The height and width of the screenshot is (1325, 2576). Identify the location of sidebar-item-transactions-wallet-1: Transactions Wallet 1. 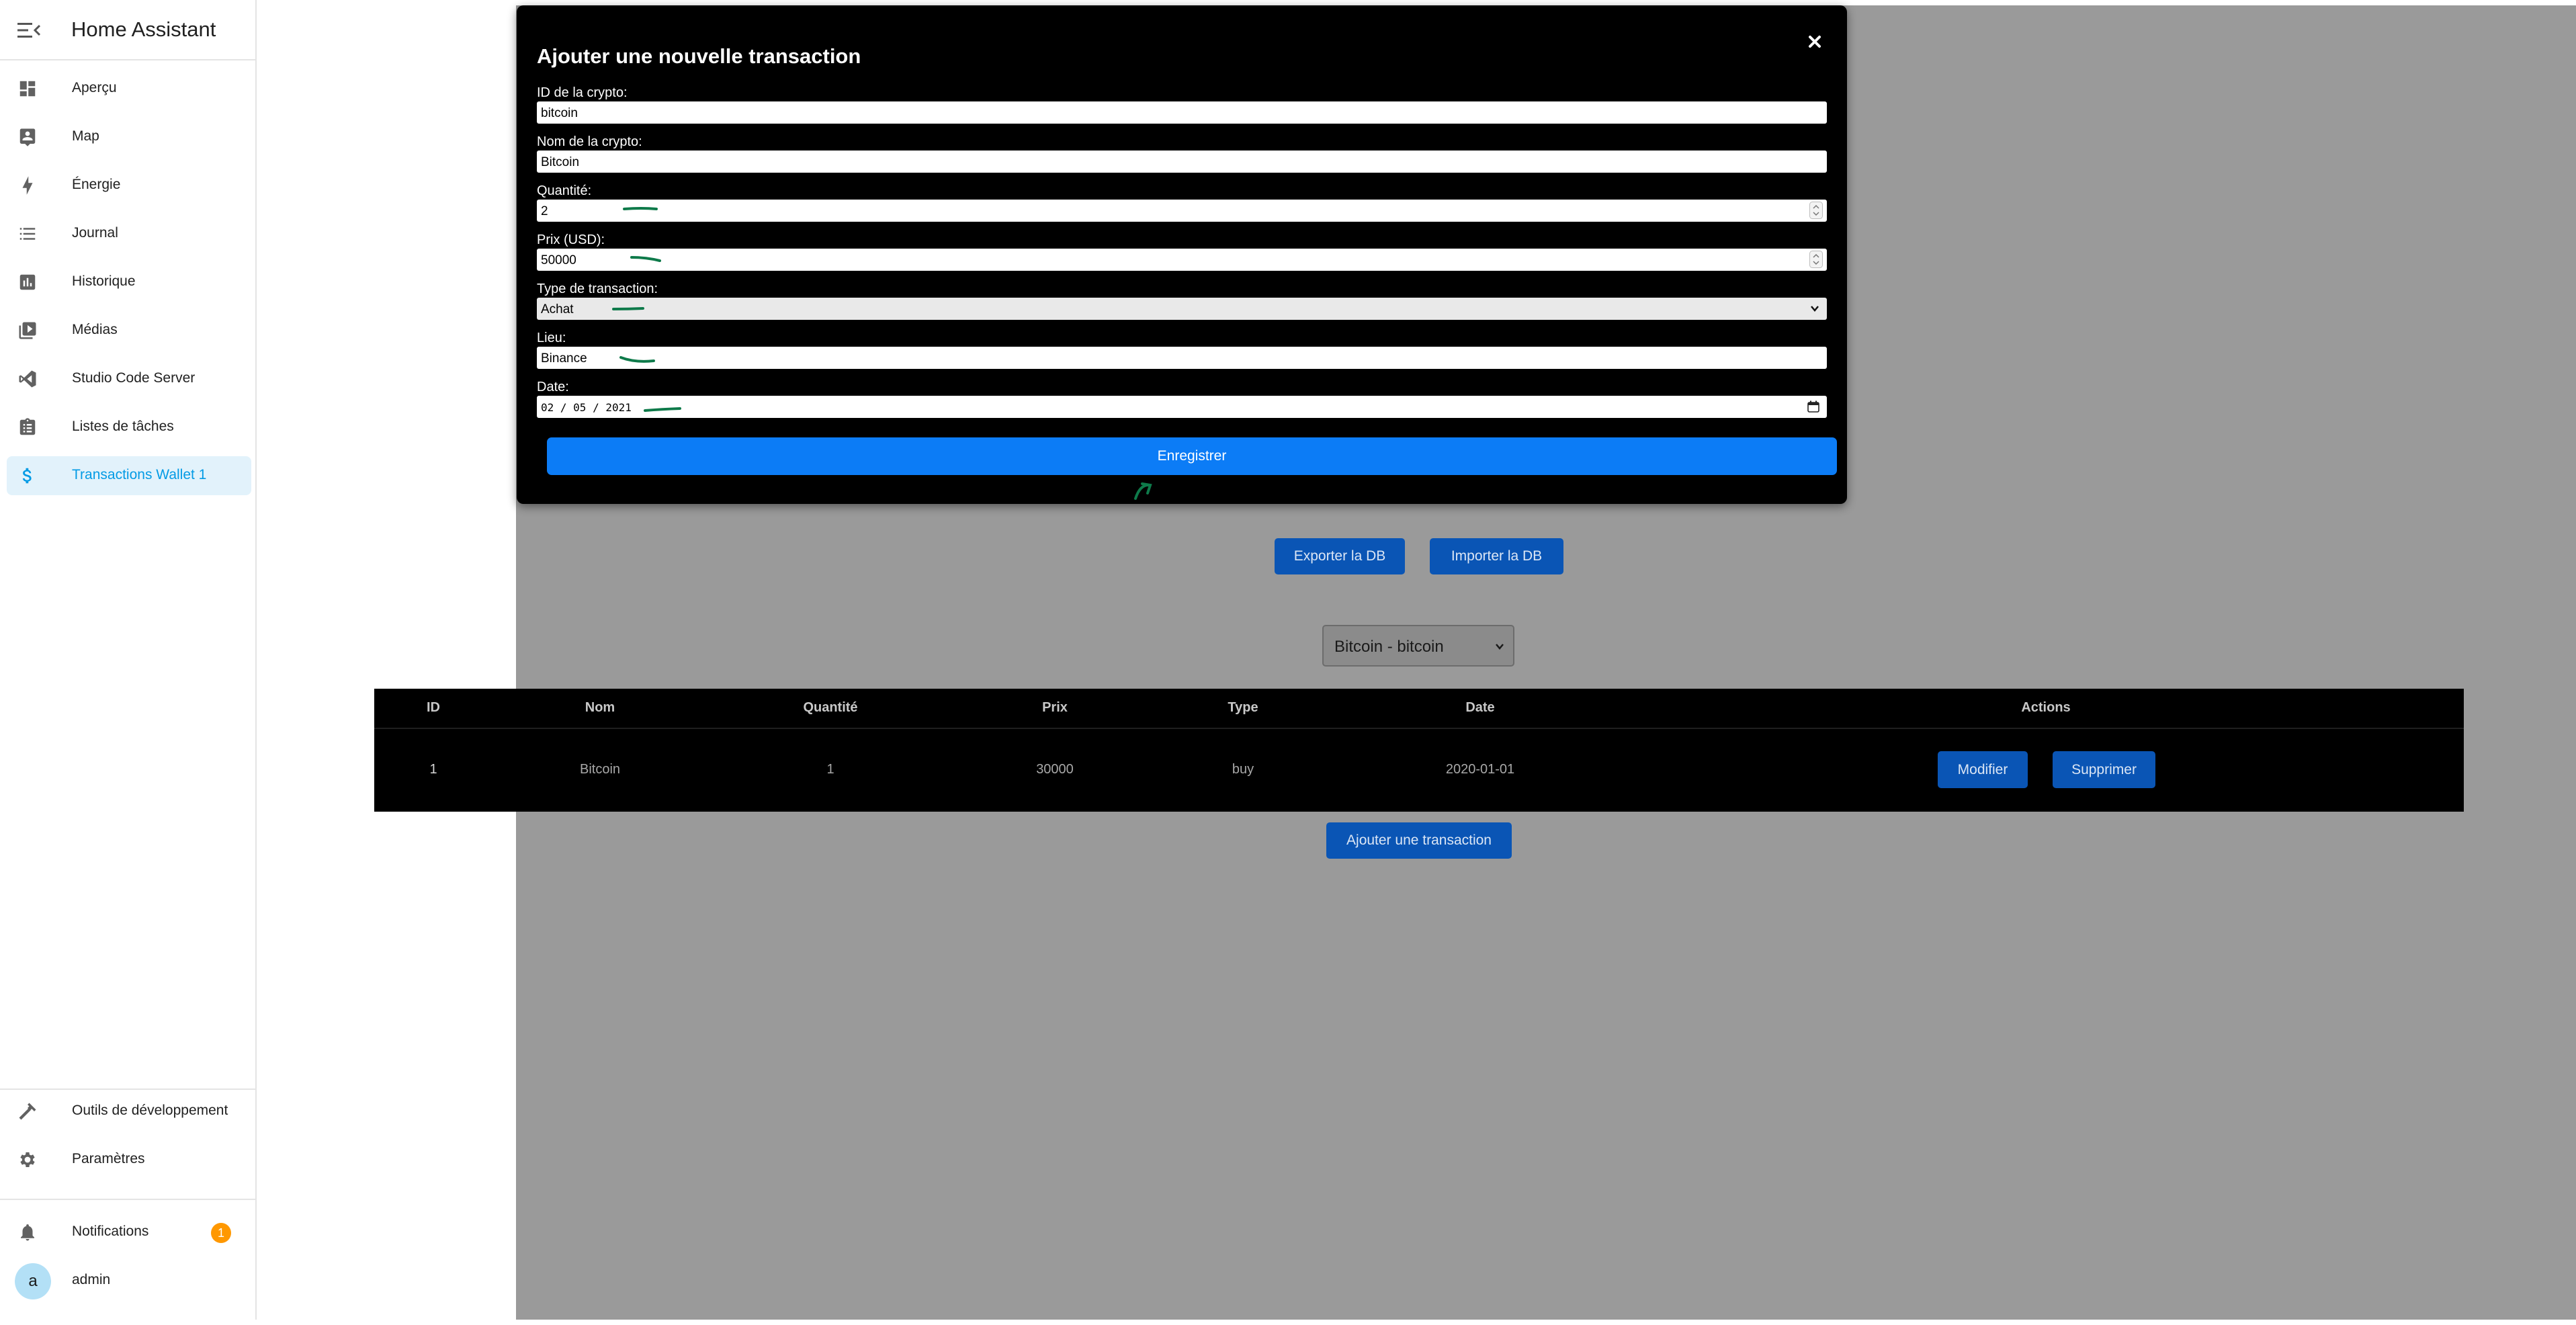
(129, 476).